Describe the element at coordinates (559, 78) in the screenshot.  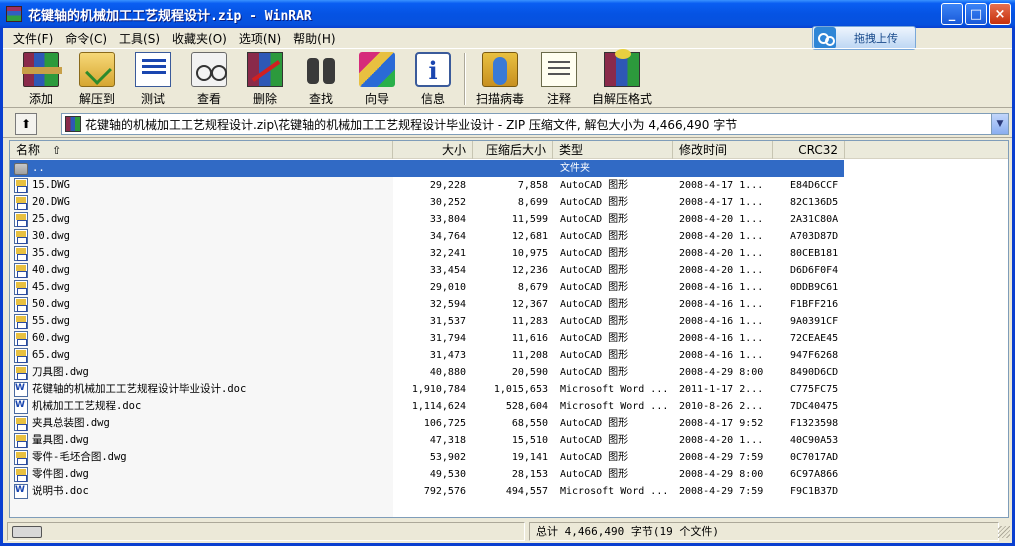
I see `comment-button: 注释` at that location.